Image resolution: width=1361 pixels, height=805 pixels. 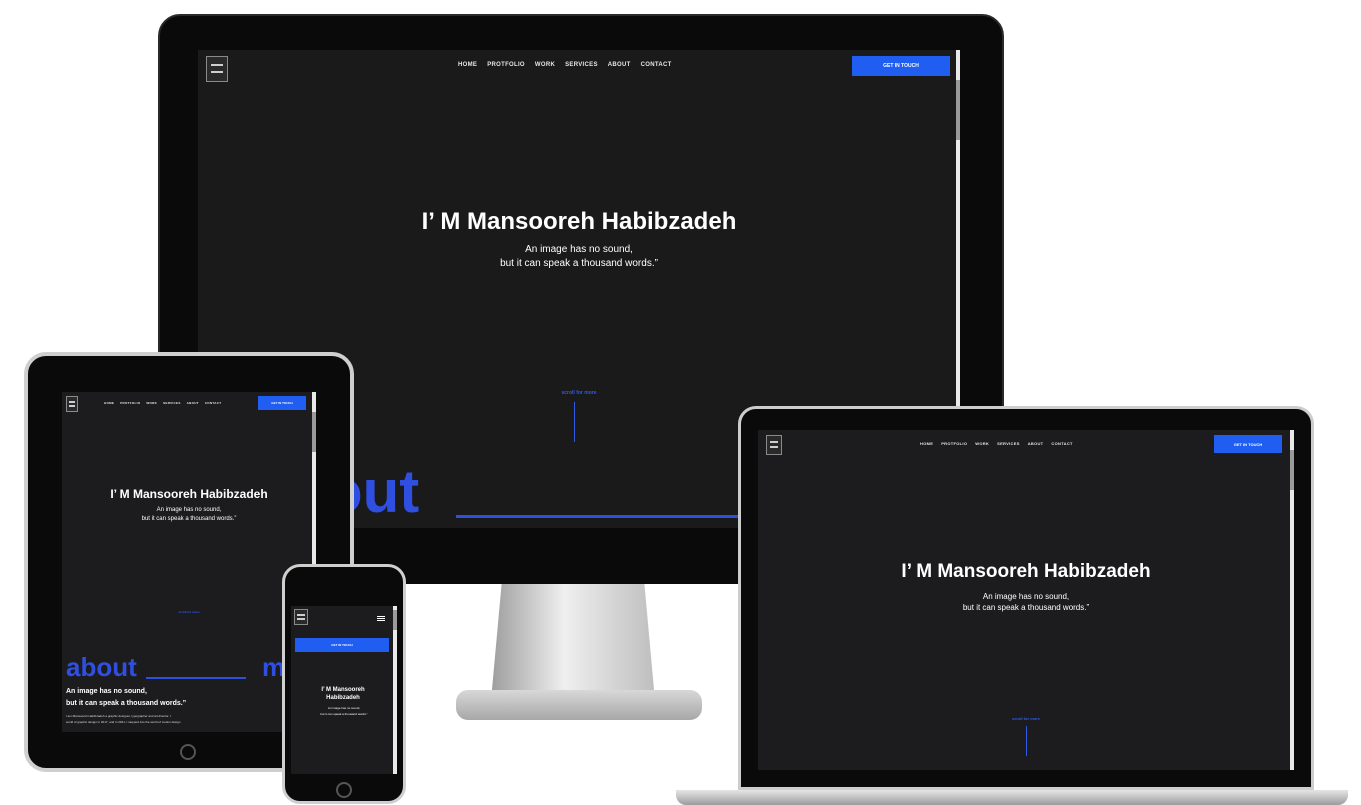 What do you see at coordinates (126, 703) in the screenshot?
I see `about-heading-line2: but it can speak a thousand words.”` at bounding box center [126, 703].